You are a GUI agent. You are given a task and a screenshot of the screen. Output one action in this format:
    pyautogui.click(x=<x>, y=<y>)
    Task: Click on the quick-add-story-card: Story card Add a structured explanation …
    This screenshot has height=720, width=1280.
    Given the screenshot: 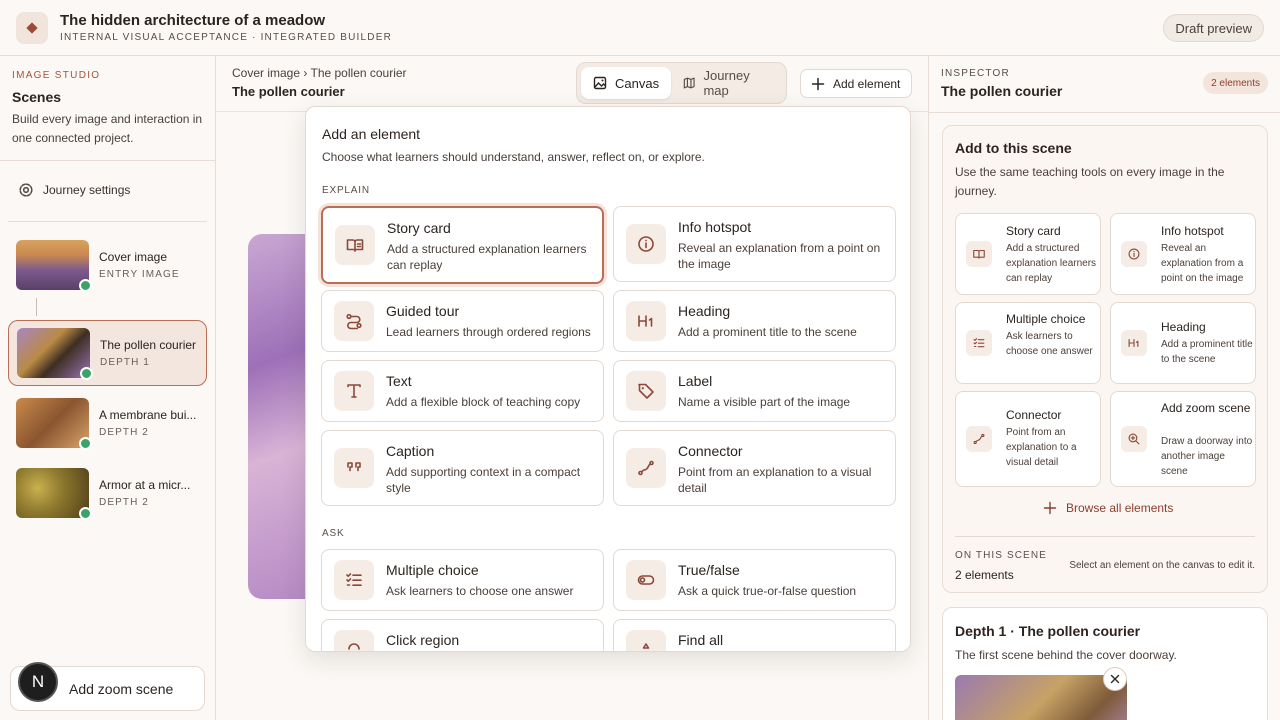 What is the action you would take?
    pyautogui.click(x=1028, y=254)
    